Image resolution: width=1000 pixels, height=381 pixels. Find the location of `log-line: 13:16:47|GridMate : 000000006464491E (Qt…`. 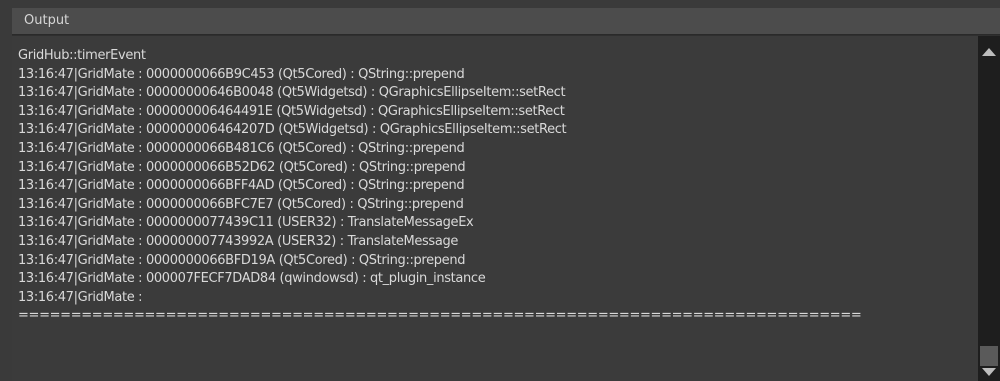

log-line: 13:16:47|GridMate : 000000006464491E (Qt… is located at coordinates (291, 111).